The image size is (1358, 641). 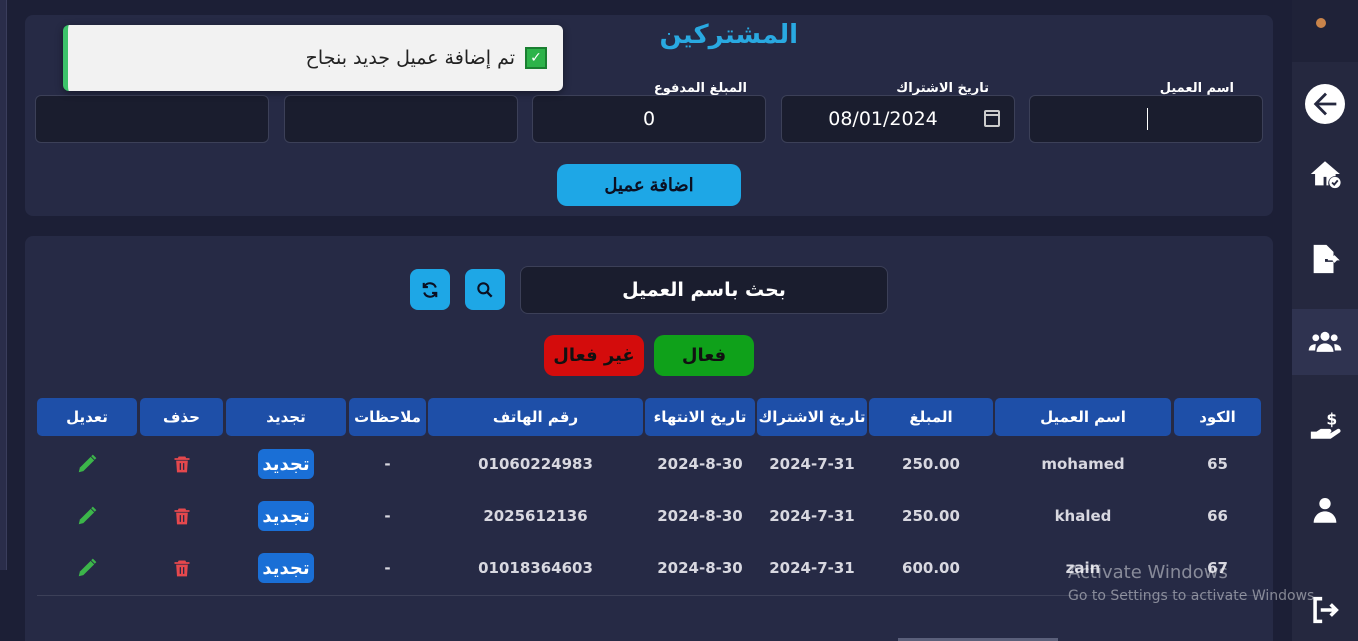 I want to click on th-code: الكود, so click(x=1217, y=417).